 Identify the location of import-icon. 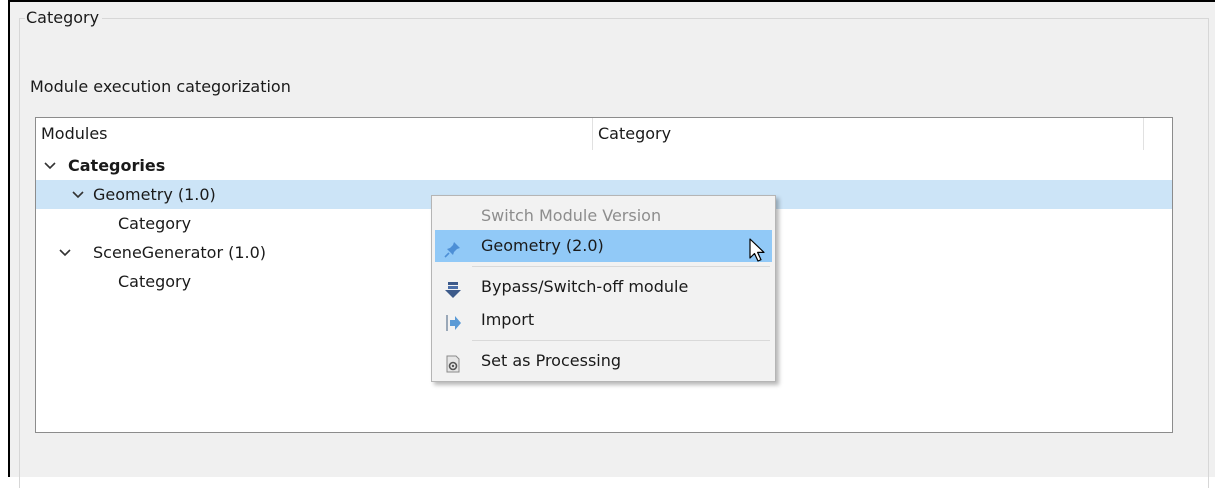
(453, 321).